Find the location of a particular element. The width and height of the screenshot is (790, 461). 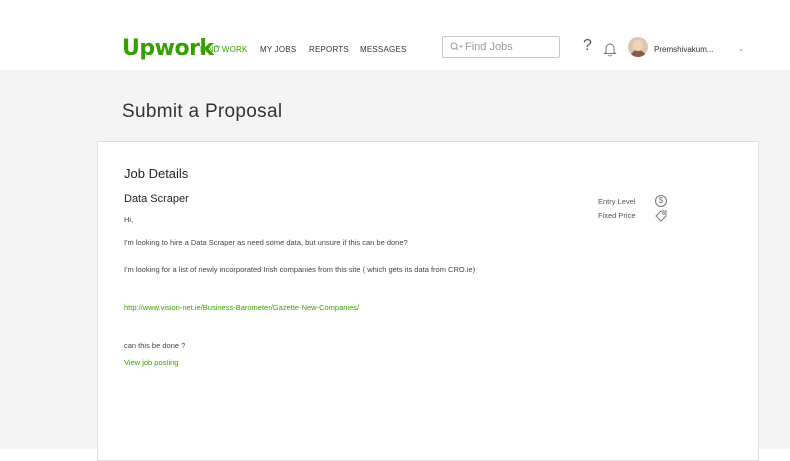

avatar-body is located at coordinates (638, 53).